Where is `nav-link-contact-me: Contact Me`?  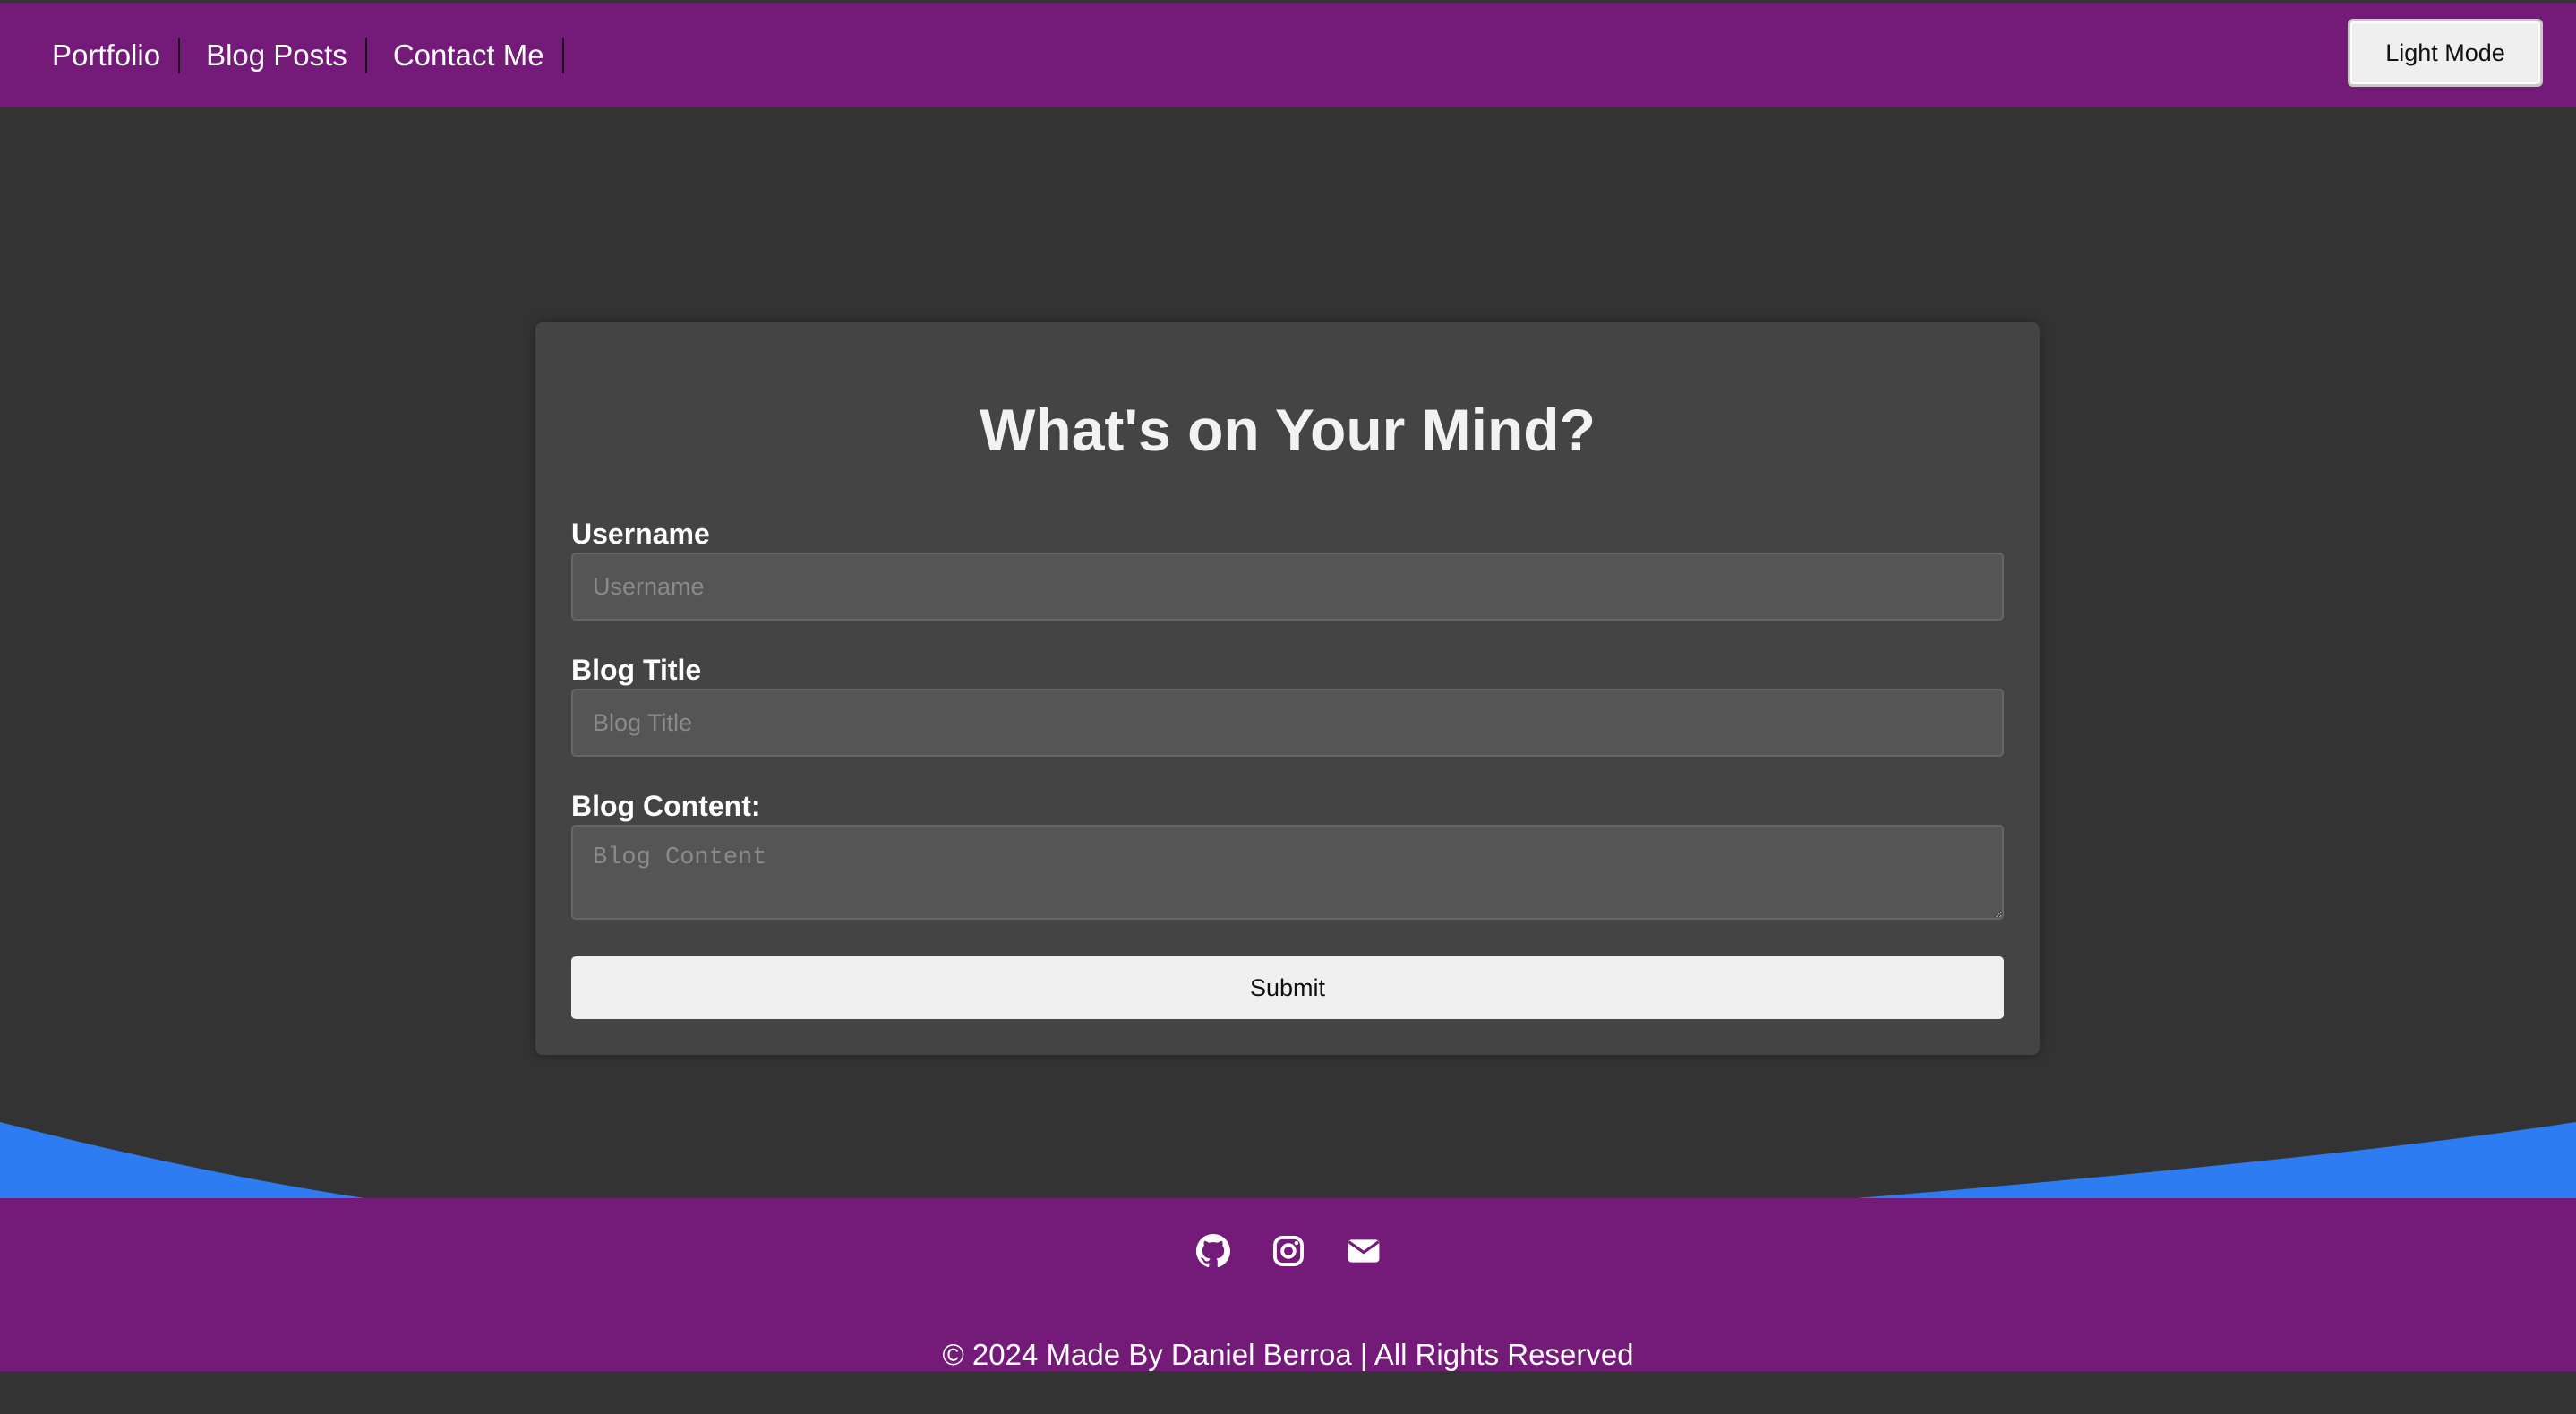
nav-link-contact-me: Contact Me is located at coordinates (479, 55).